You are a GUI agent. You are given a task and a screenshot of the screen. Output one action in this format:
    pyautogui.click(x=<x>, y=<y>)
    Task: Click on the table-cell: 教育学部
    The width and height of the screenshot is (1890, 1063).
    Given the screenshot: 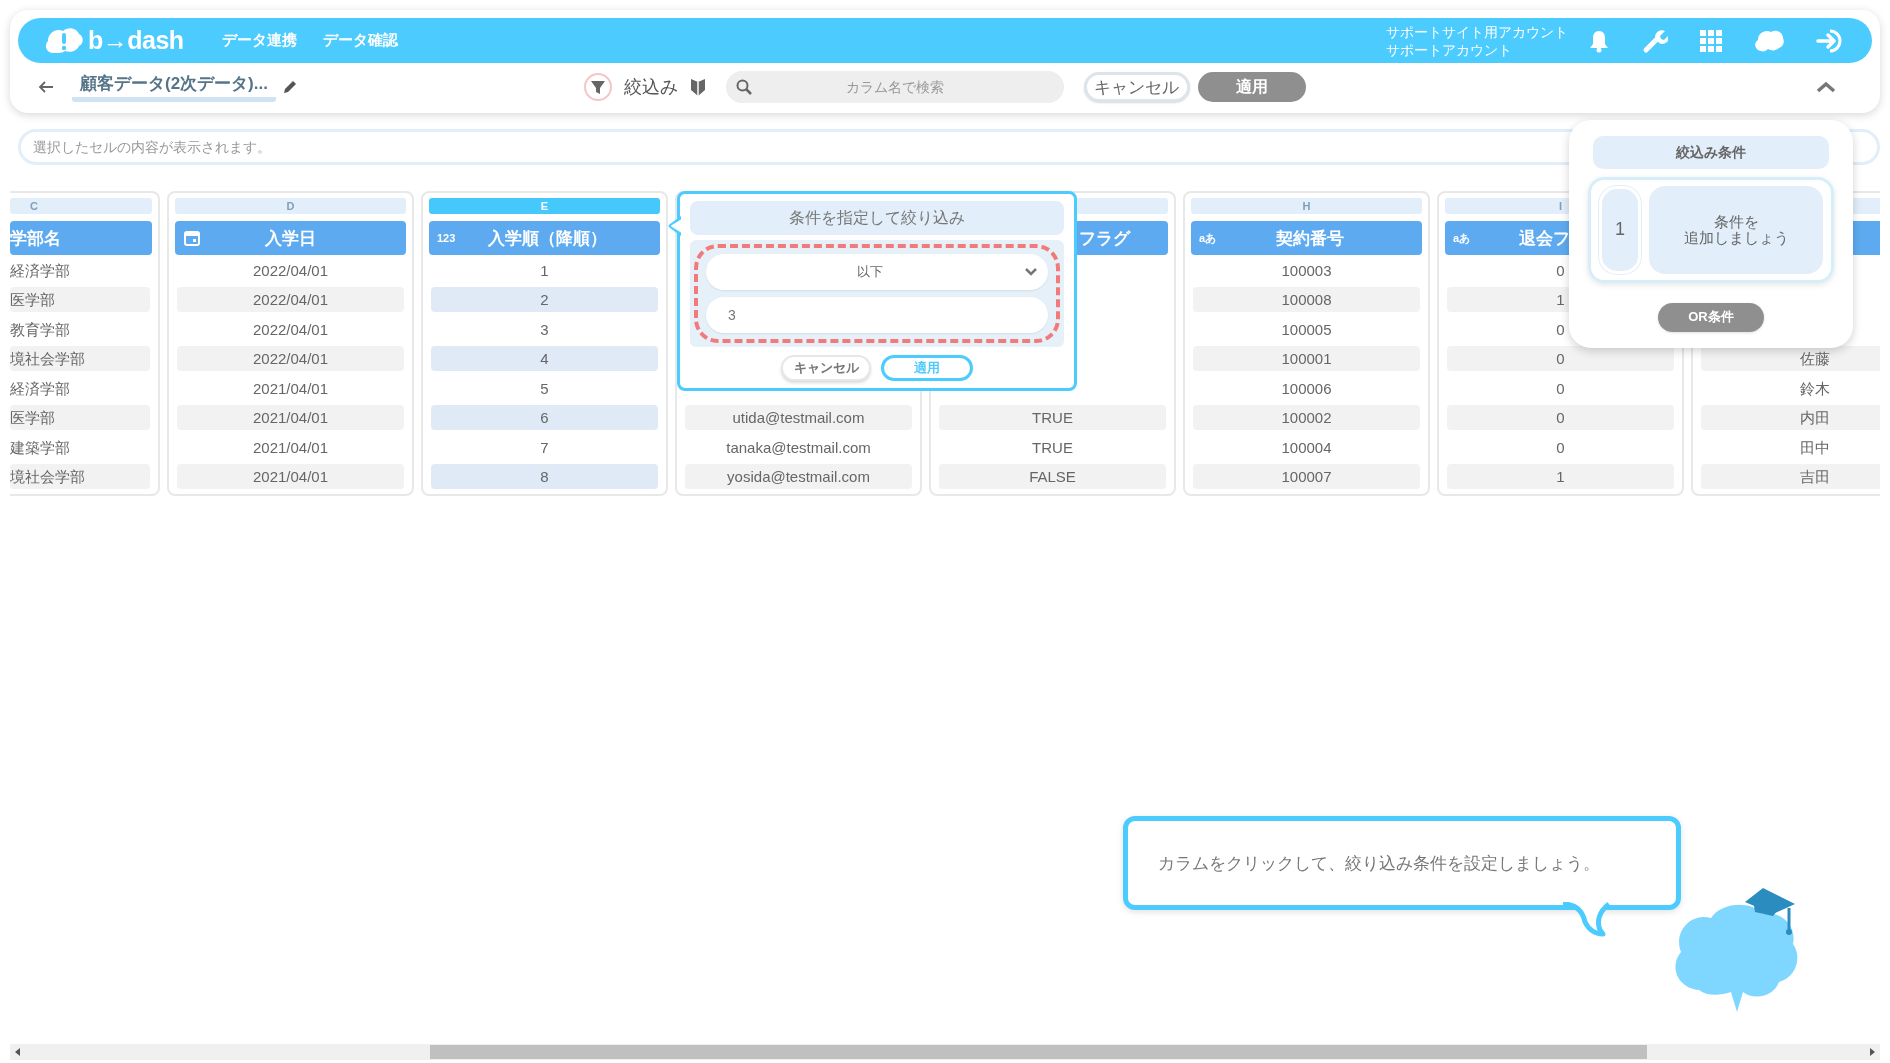 What is the action you would take?
    pyautogui.click(x=80, y=329)
    